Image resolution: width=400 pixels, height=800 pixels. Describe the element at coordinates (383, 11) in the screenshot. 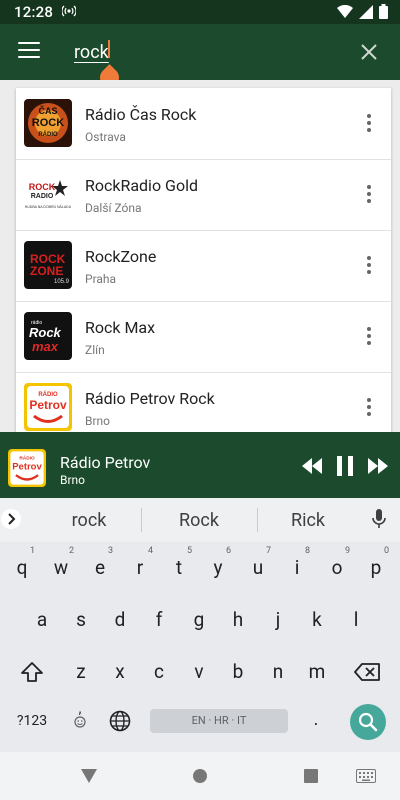

I see `battery-icon` at that location.